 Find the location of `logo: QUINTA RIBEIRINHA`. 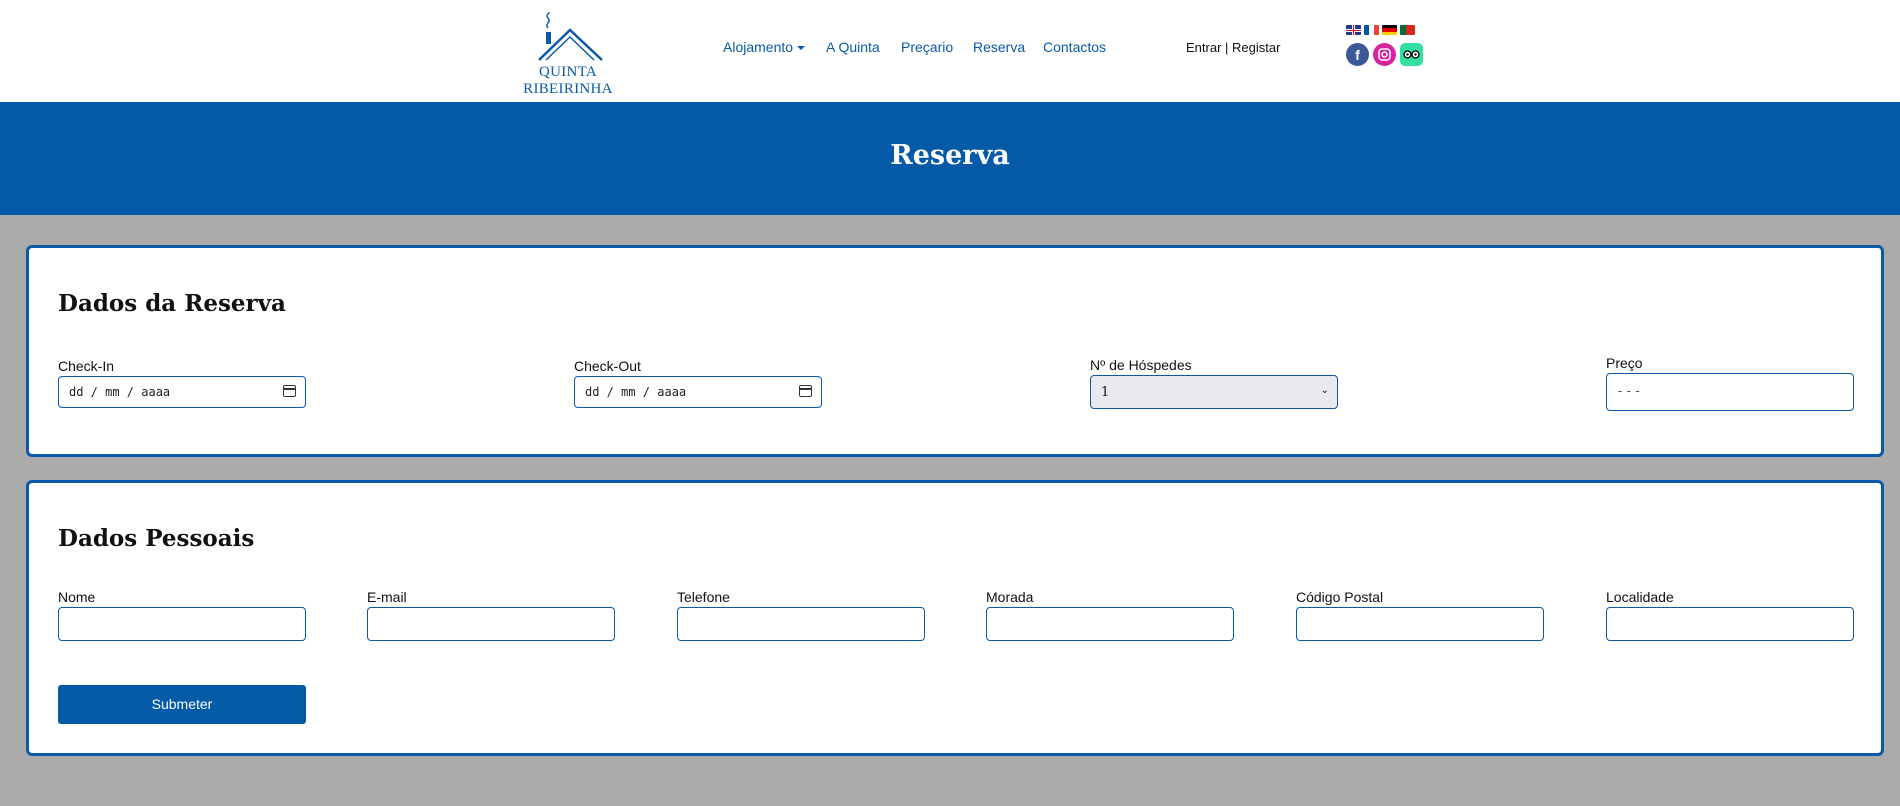

logo: QUINTA RIBEIRINHA is located at coordinates (568, 54).